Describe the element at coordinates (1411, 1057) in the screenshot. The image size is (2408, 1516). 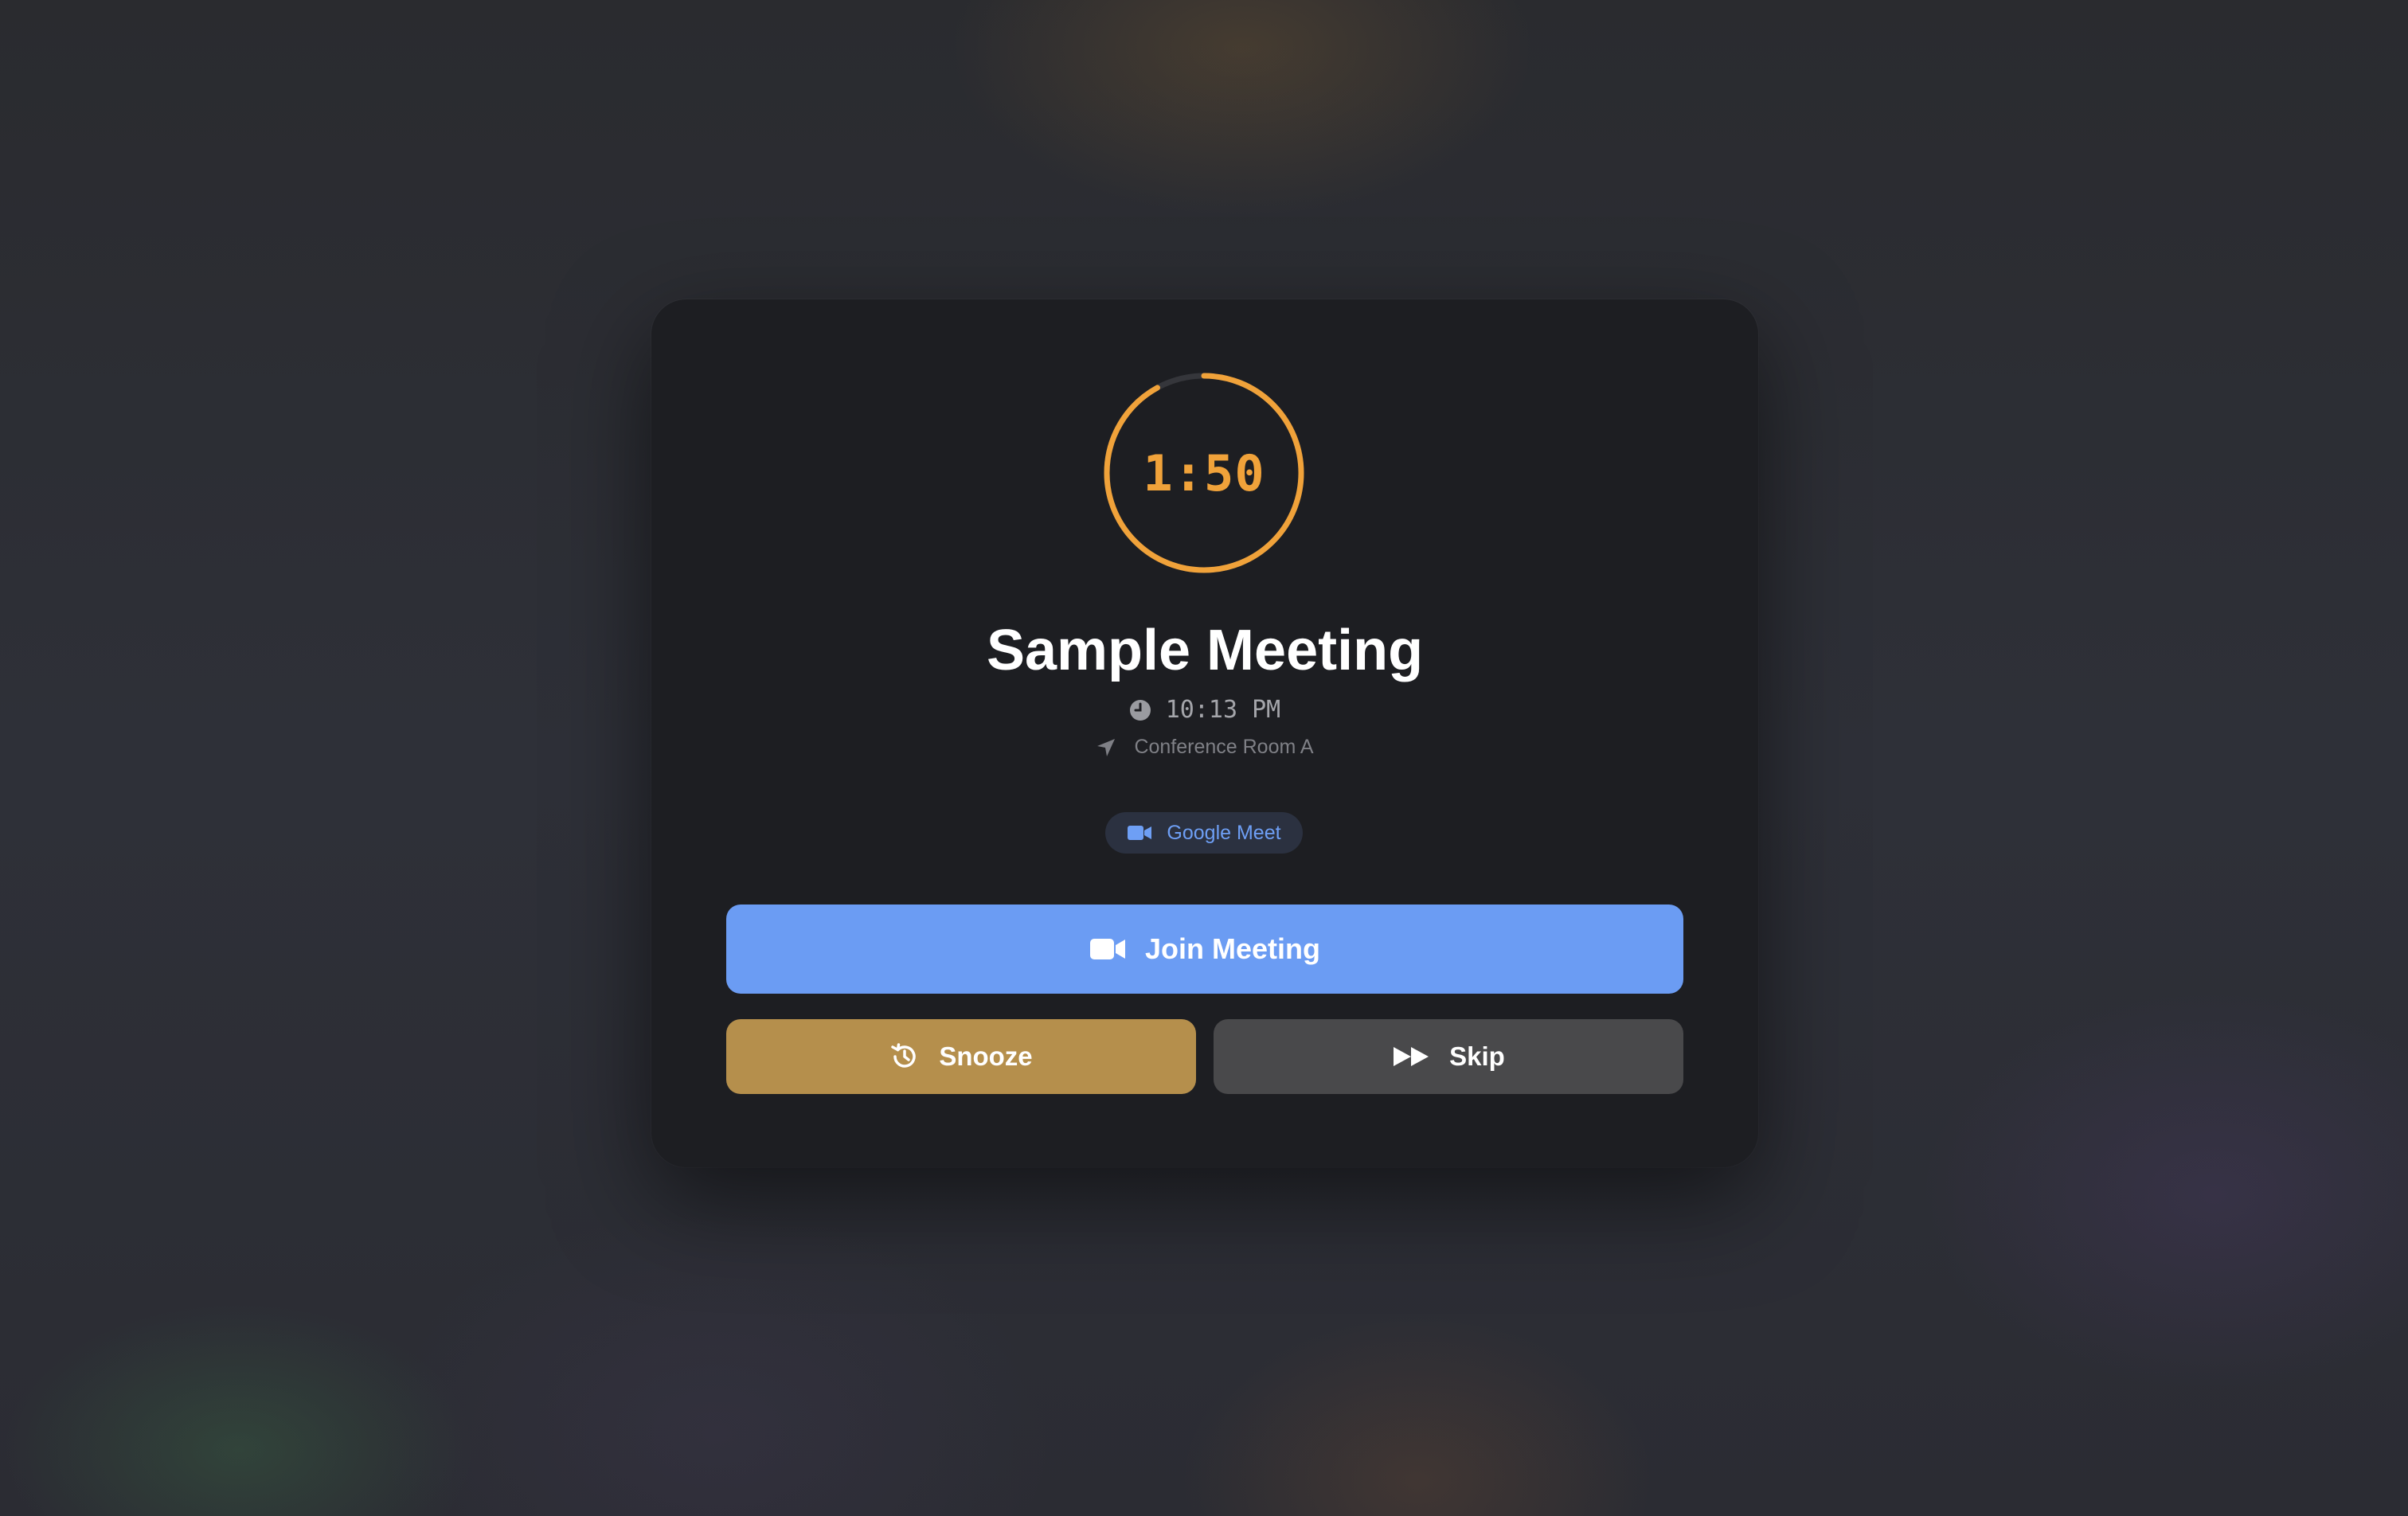
I see `fast-forward-icon` at that location.